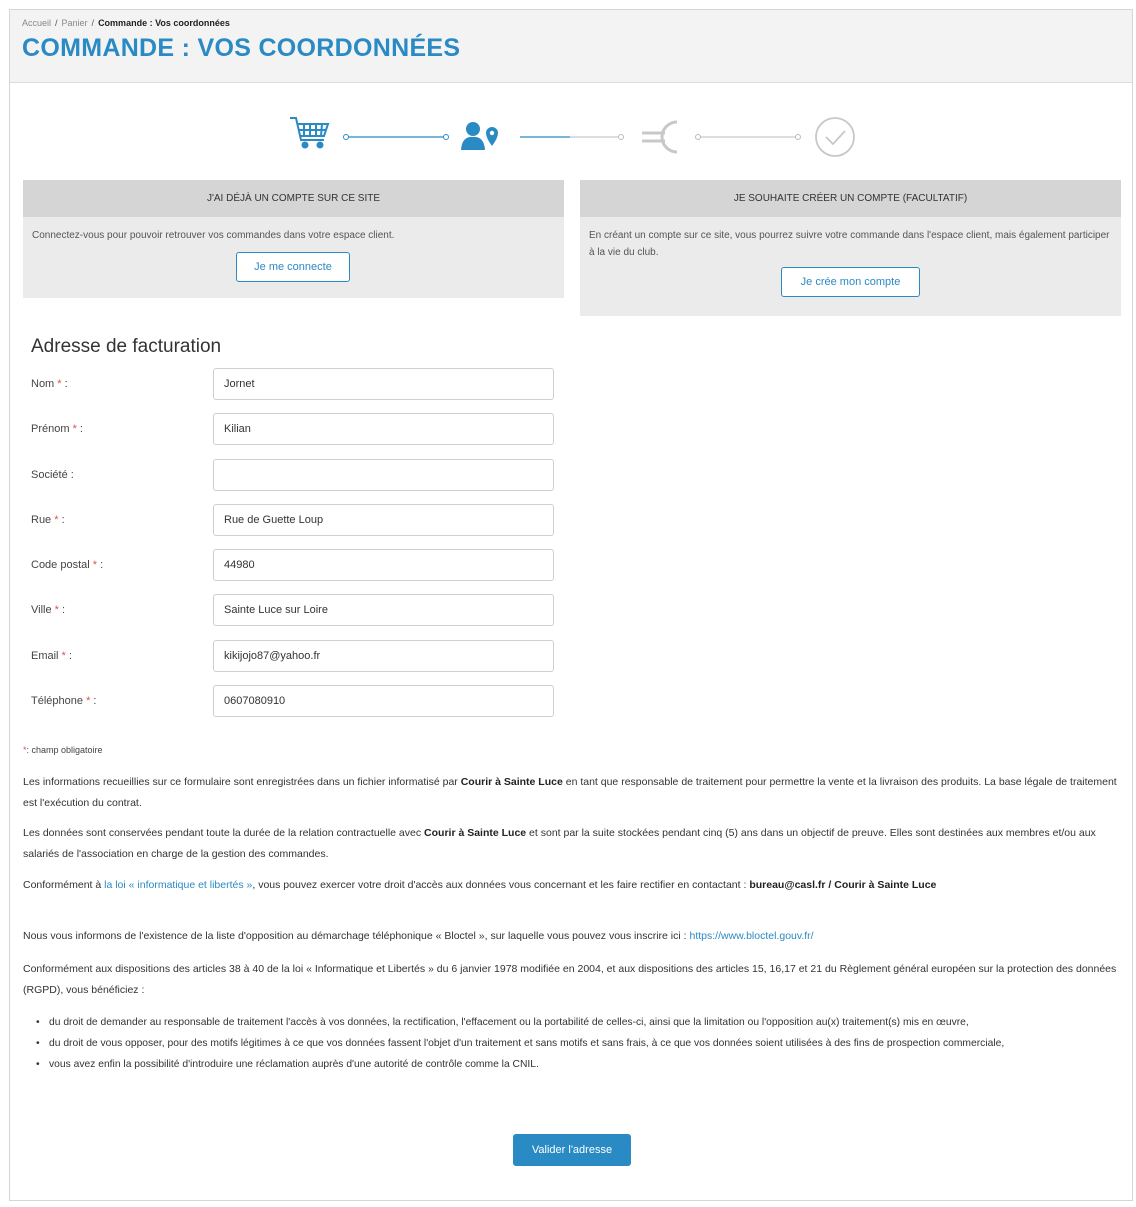 Image resolution: width=1136 pixels, height=1207 pixels. What do you see at coordinates (479, 136) in the screenshot?
I see `user-location-icon` at bounding box center [479, 136].